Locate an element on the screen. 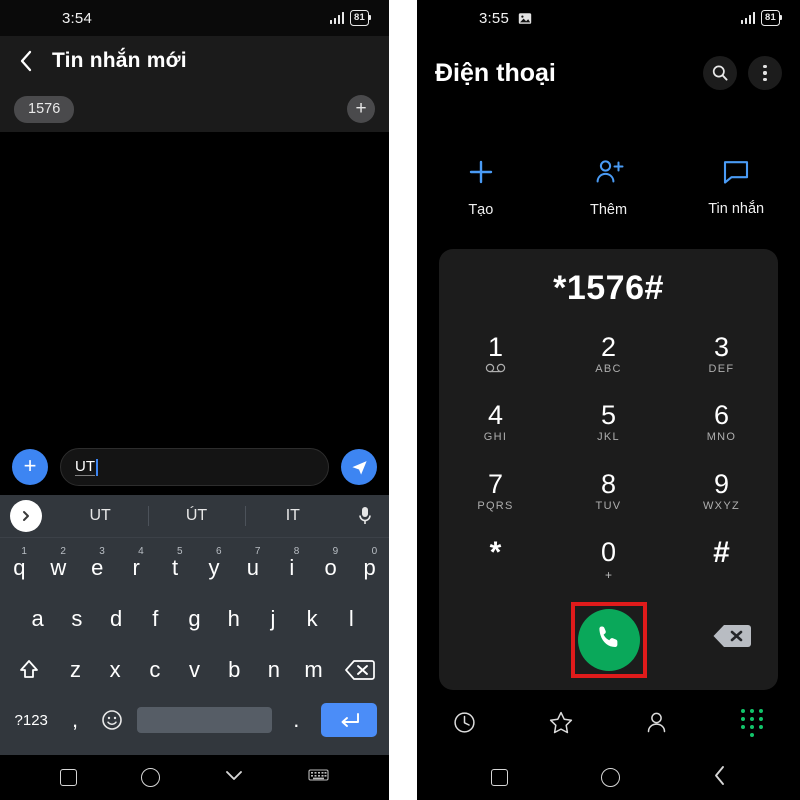  key-v: v is located at coordinates (195, 669).